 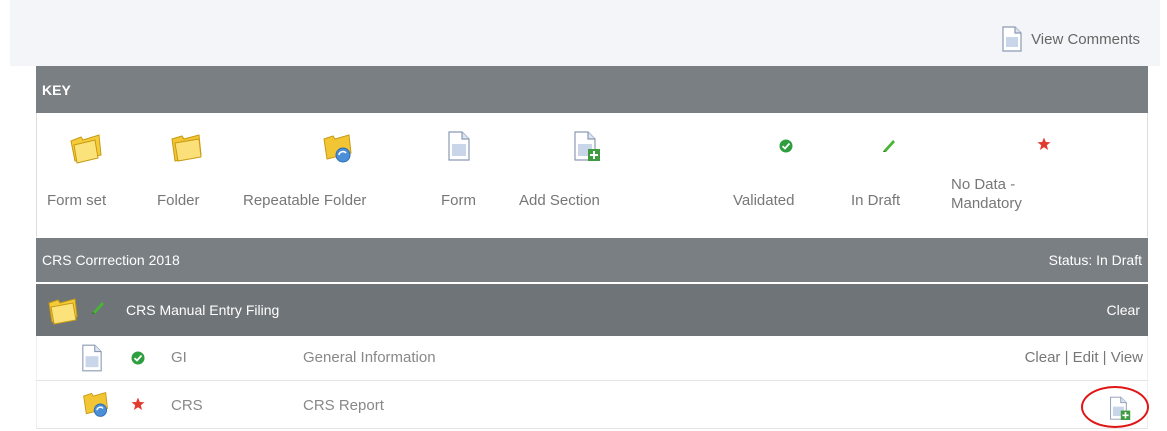 I want to click on key-label-form: Form, so click(x=458, y=200).